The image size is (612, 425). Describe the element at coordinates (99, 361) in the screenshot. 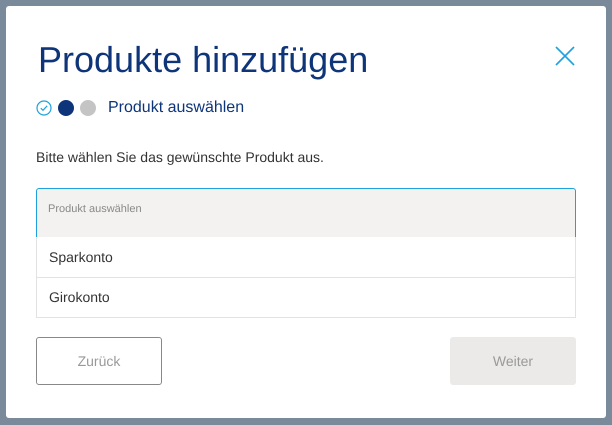

I see `back-button: Zurück` at that location.